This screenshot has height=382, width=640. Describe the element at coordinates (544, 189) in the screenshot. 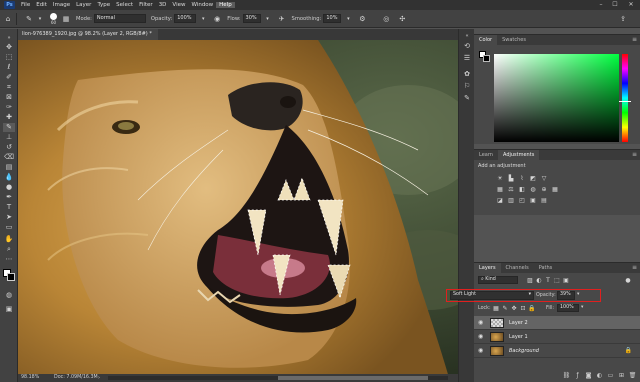

I see `channel-mixer-icon: ⊕` at that location.